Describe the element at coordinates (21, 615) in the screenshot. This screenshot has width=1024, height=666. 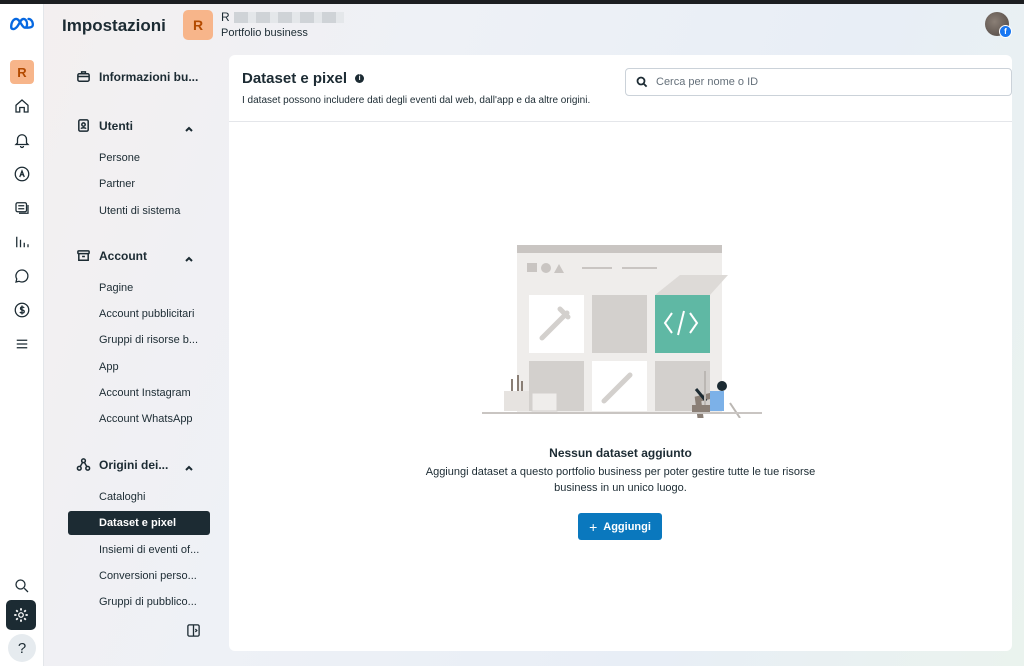
I see `settings-gear-icon` at that location.